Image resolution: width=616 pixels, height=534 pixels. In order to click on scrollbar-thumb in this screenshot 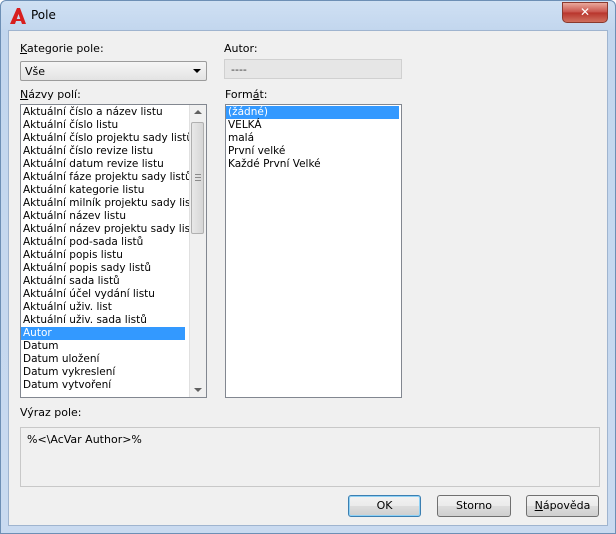, I will do `click(197, 178)`.